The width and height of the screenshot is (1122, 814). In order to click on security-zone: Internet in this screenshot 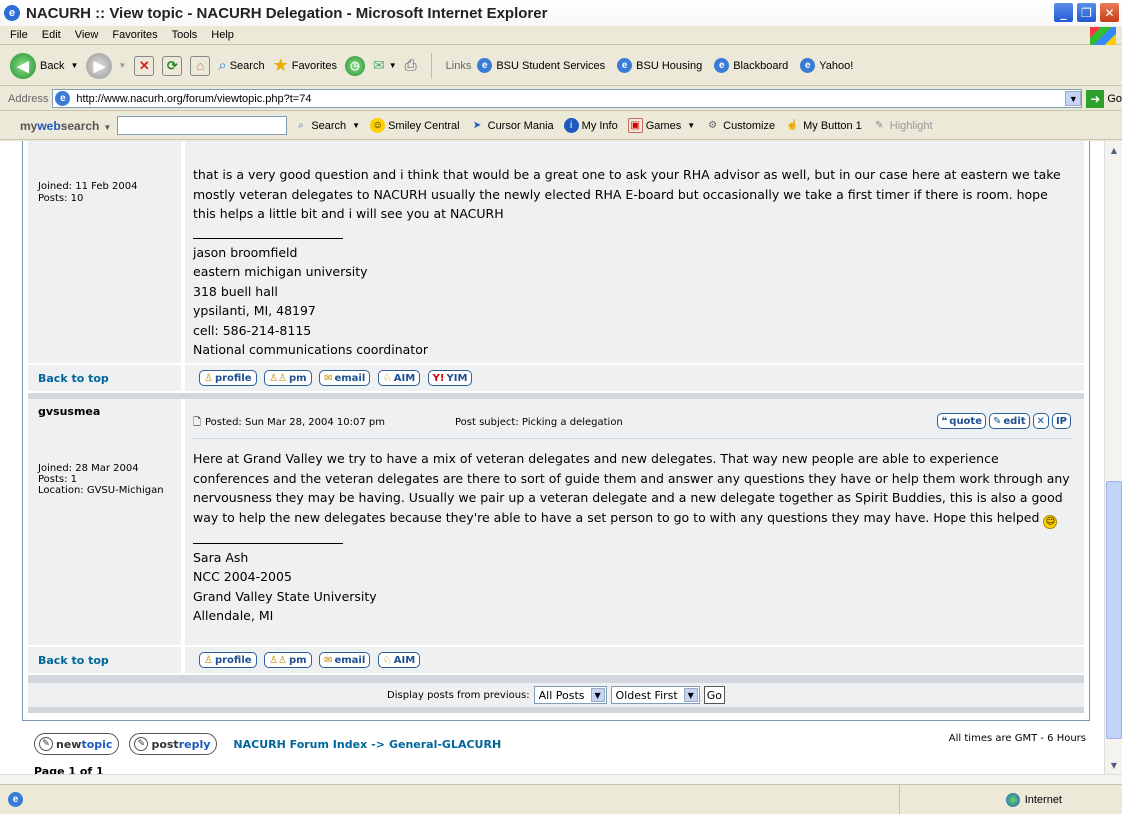, I will do `click(1063, 799)`.